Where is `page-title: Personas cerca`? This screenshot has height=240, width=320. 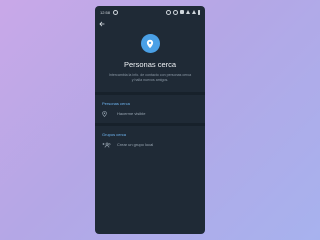 page-title: Personas cerca is located at coordinates (150, 64).